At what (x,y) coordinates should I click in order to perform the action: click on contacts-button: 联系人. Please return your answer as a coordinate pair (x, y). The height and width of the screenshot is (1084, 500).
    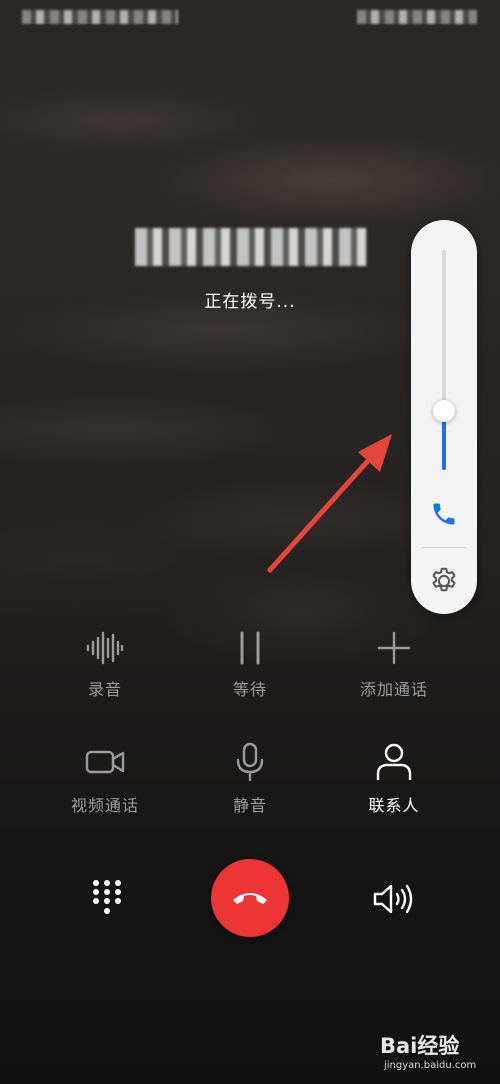
    Looking at the image, I should click on (394, 779).